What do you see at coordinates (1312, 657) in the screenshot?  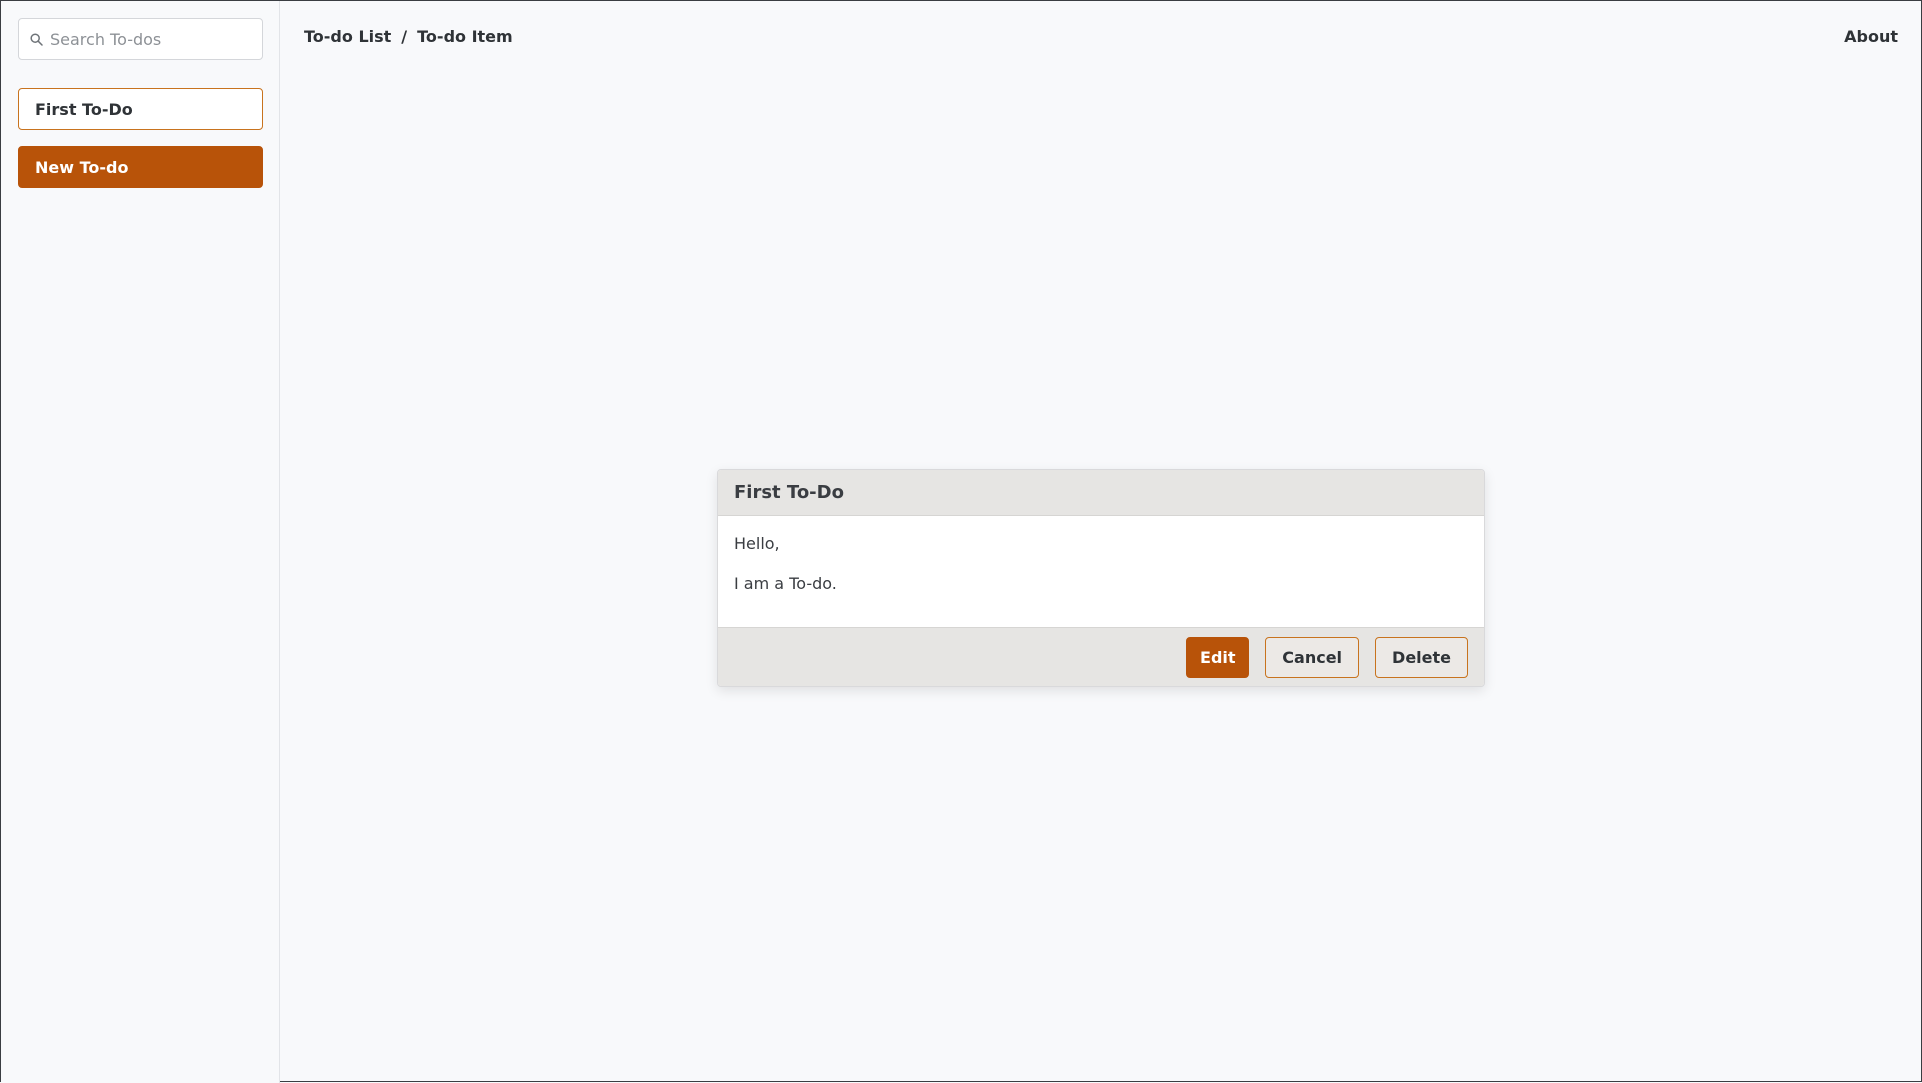 I see `cancel-button: Cancel` at bounding box center [1312, 657].